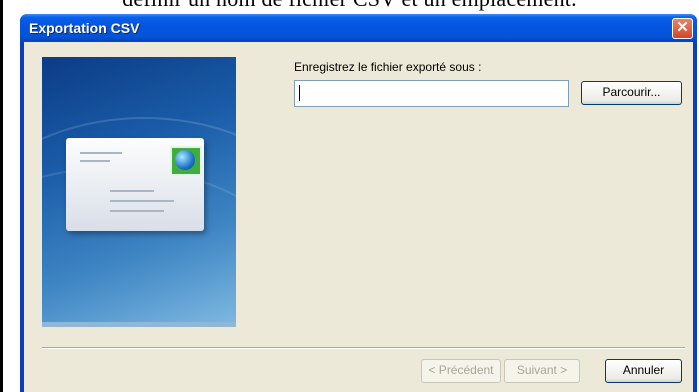 The height and width of the screenshot is (392, 699). I want to click on back-button: < Précédent, so click(461, 371).